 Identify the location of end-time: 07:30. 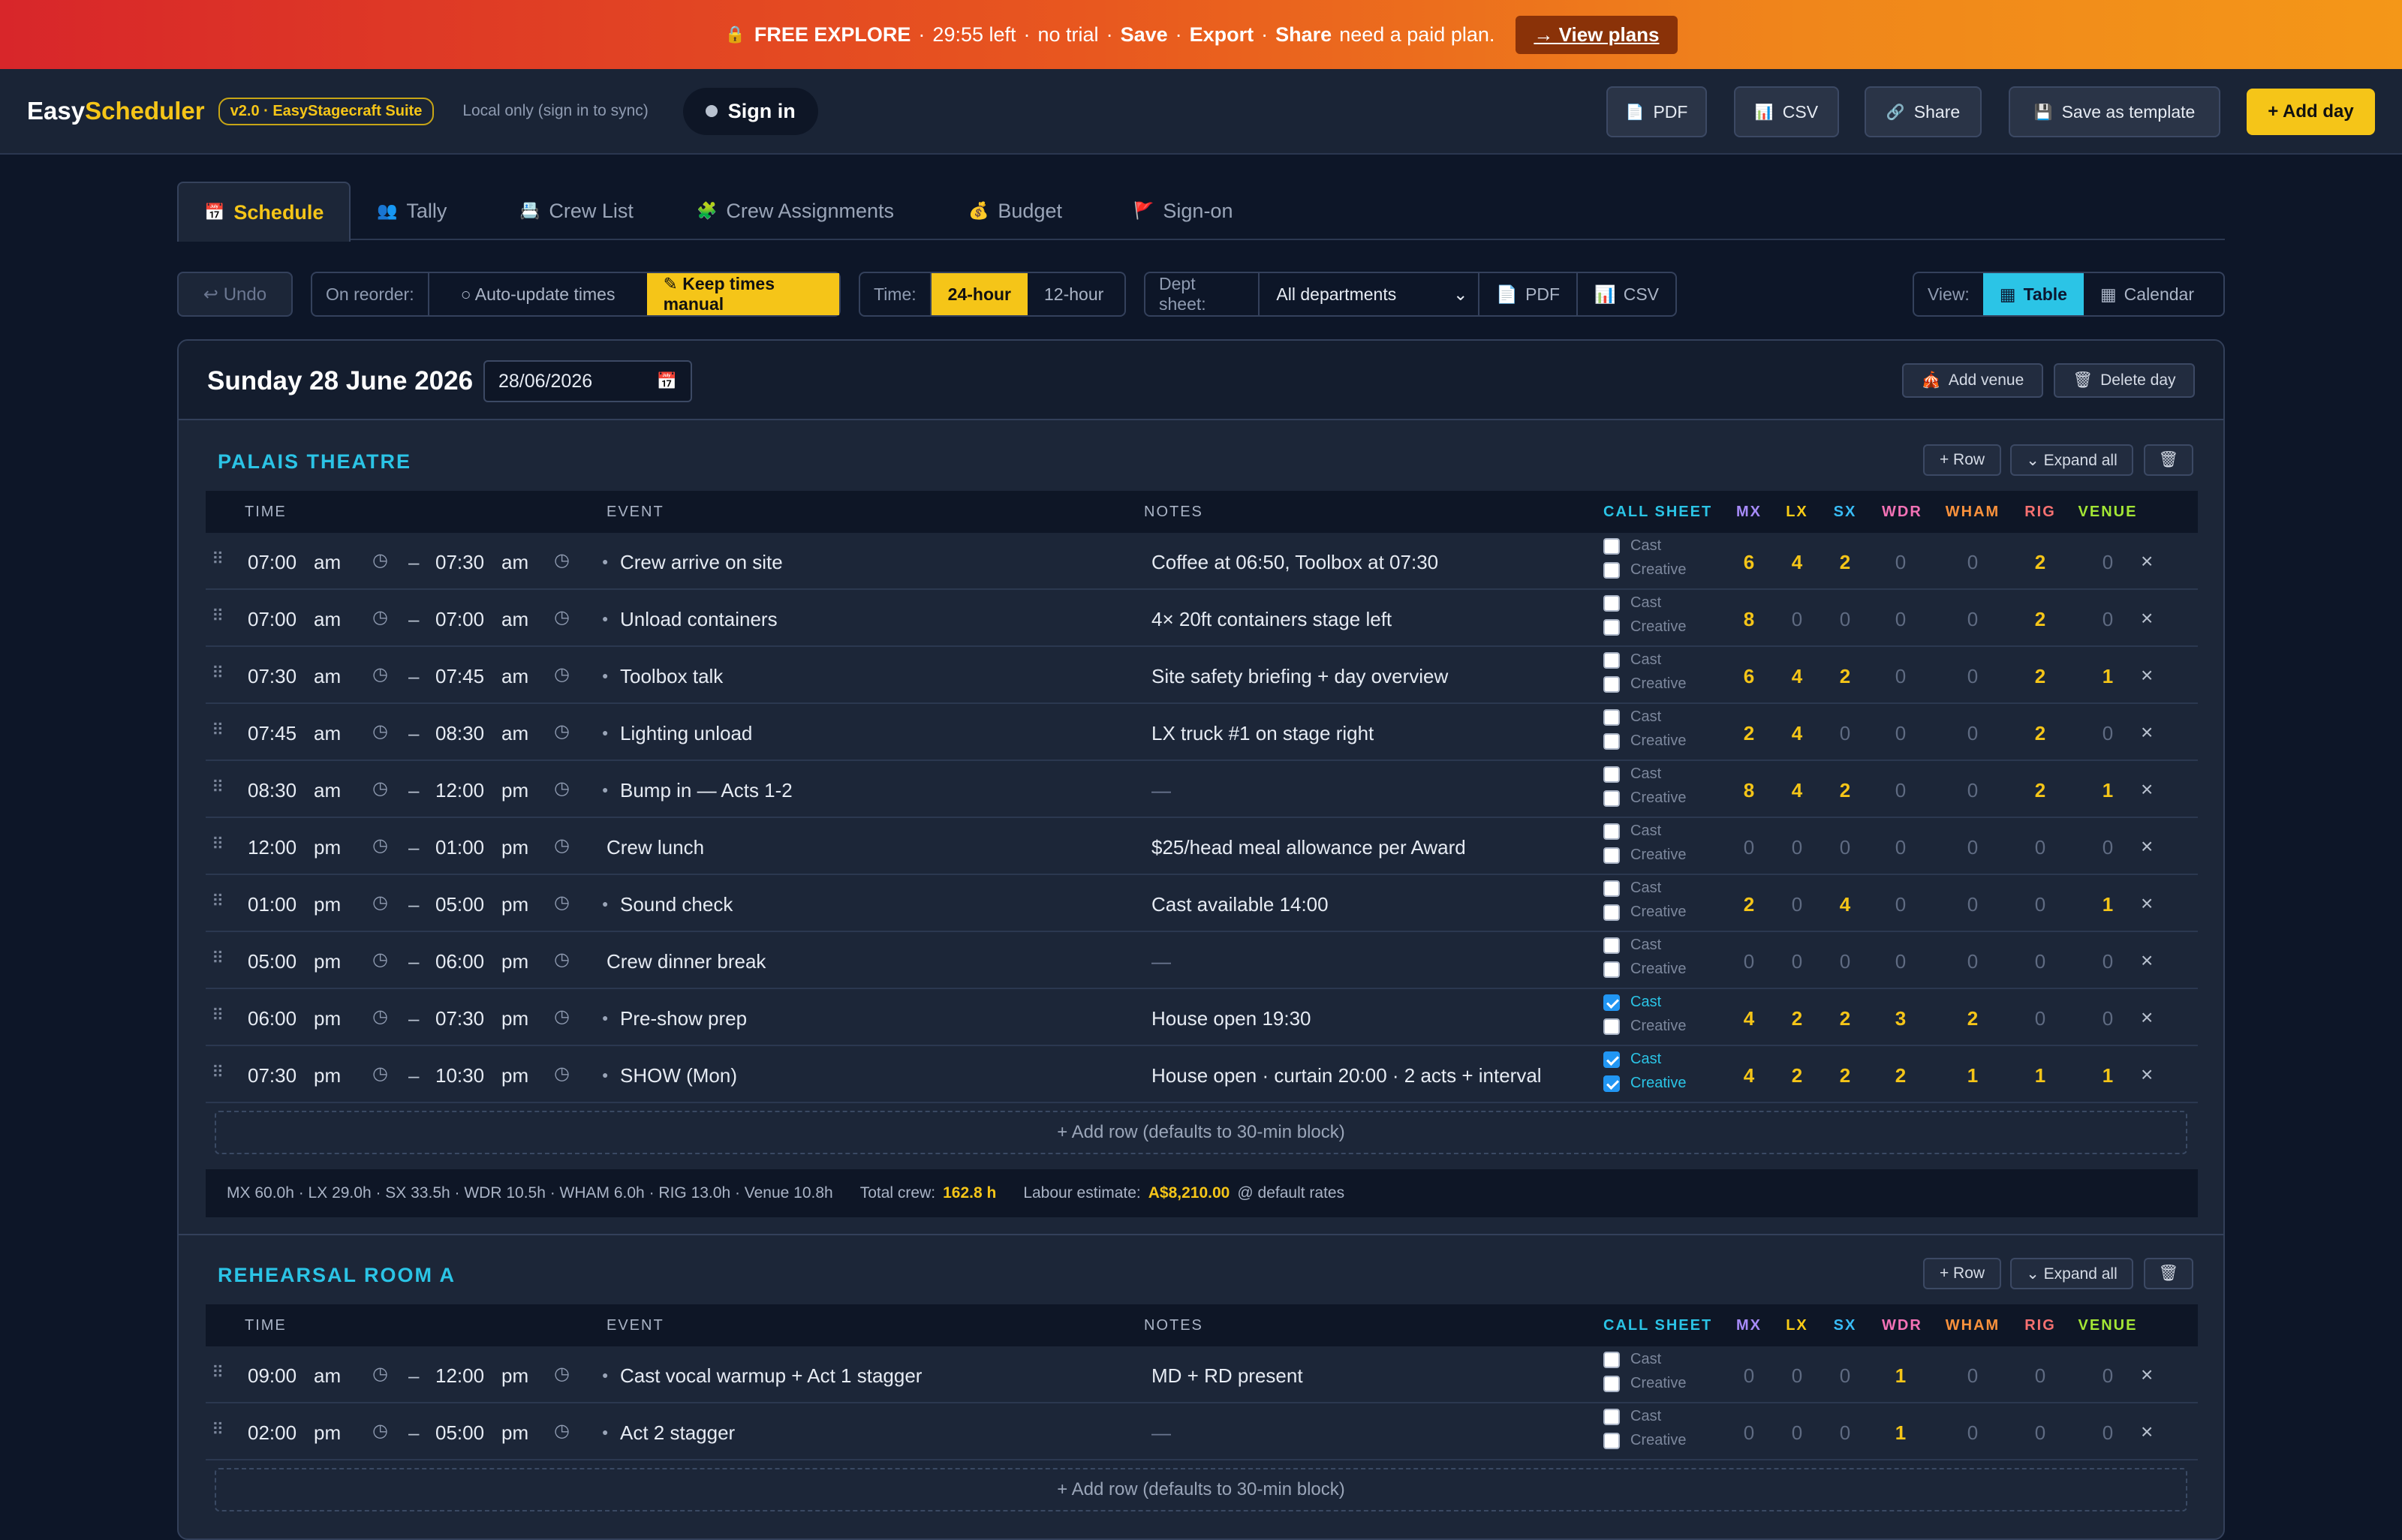
(460, 1019).